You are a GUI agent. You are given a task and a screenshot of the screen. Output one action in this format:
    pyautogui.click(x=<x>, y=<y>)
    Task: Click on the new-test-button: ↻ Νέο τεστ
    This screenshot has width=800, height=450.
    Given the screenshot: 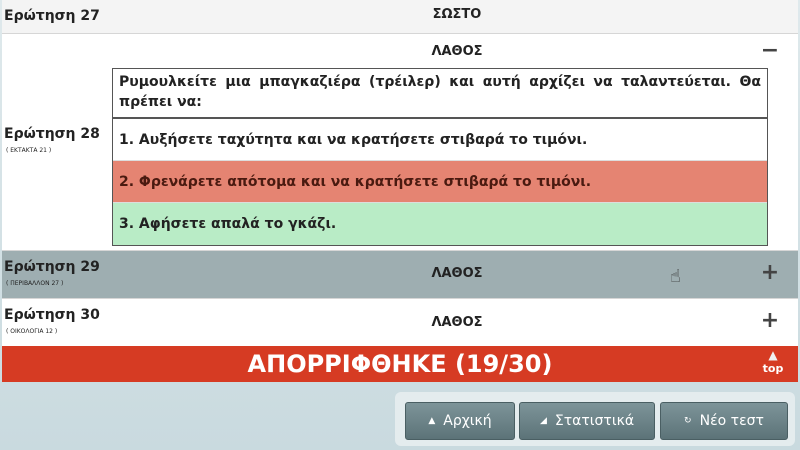 What is the action you would take?
    pyautogui.click(x=724, y=421)
    